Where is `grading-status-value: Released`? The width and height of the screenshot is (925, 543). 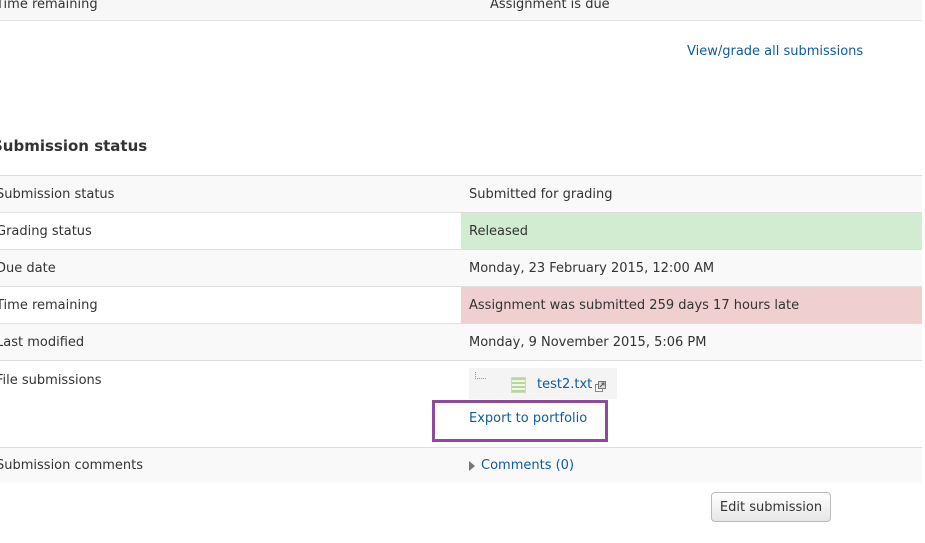 grading-status-value: Released is located at coordinates (691, 231).